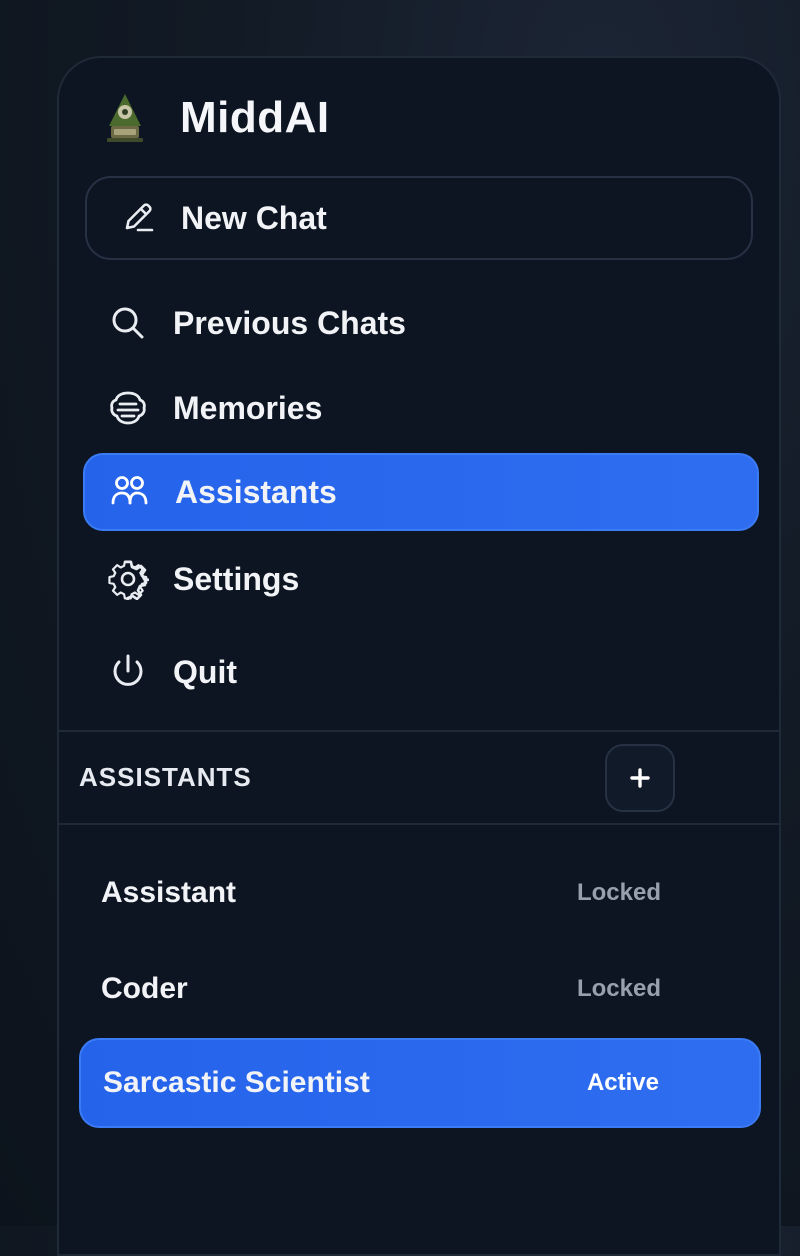 This screenshot has height=1256, width=800. Describe the element at coordinates (421, 408) in the screenshot. I see `nav-item-memories: Memories` at that location.